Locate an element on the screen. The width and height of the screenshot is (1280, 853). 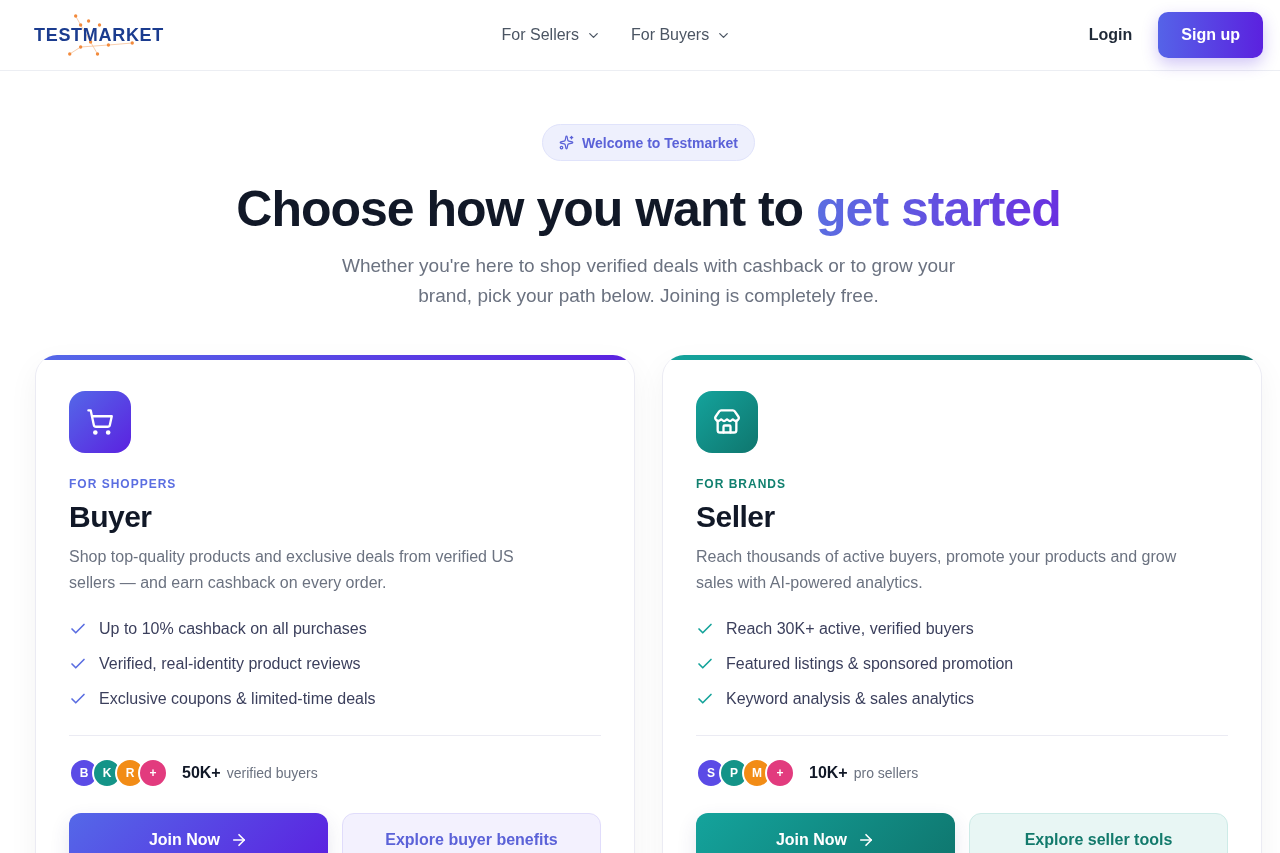
sparkle-icon is located at coordinates (567, 142).